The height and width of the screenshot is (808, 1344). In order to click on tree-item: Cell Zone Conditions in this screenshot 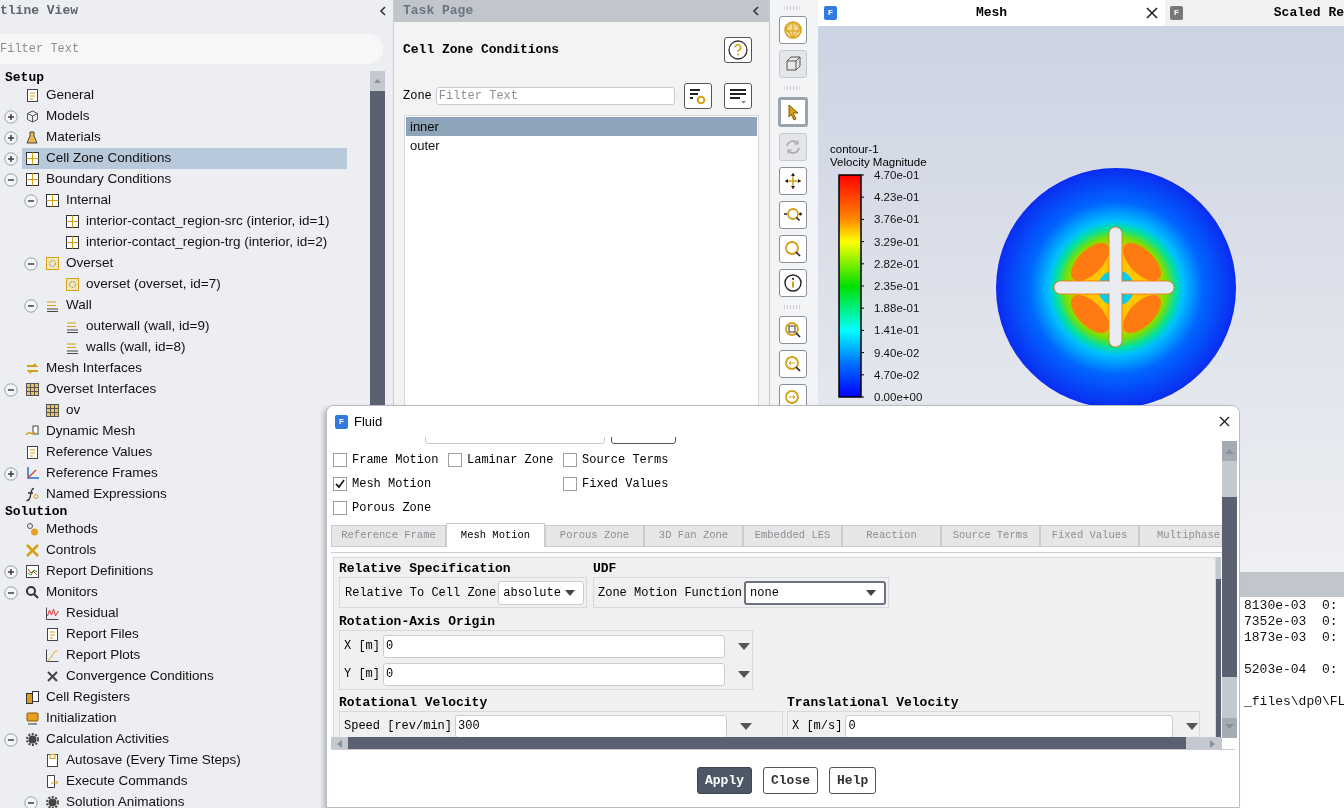, I will do `click(184, 158)`.